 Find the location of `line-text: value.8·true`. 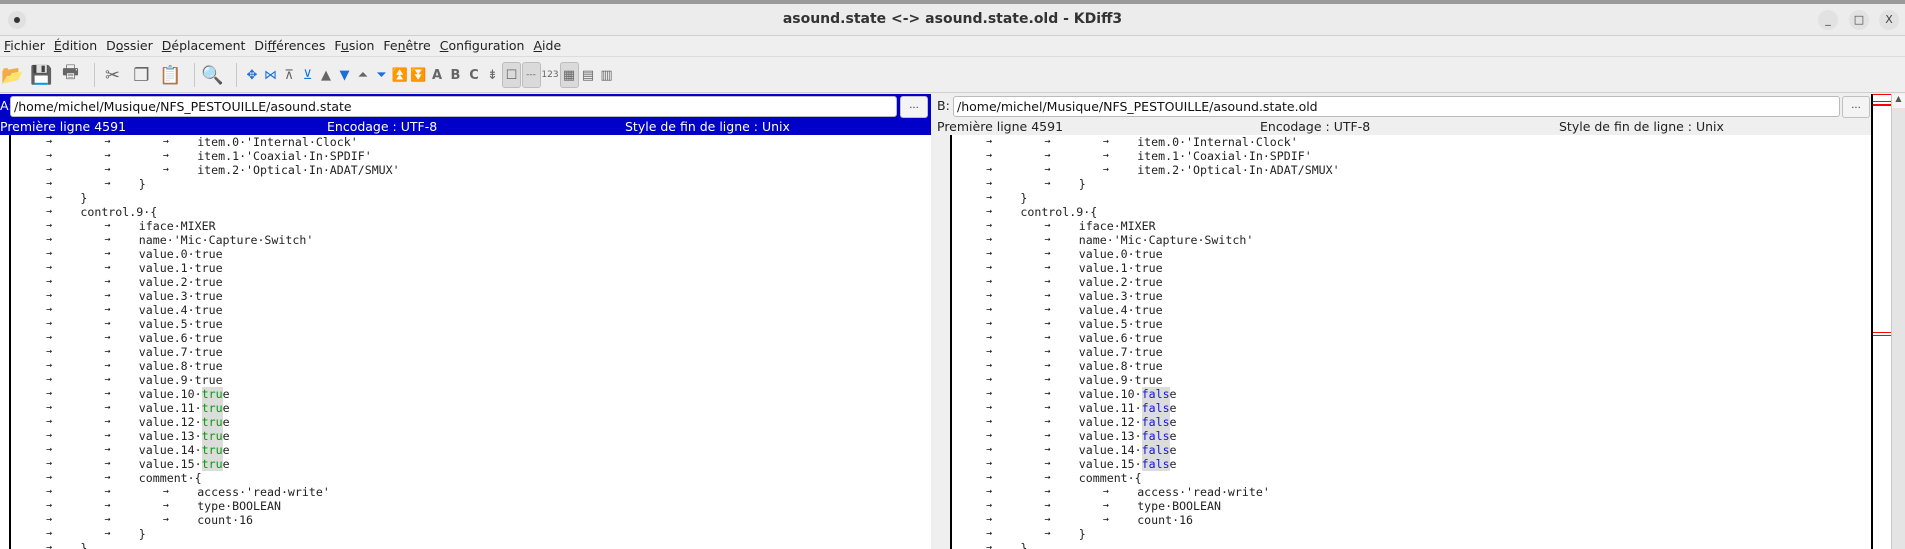

line-text: value.8·true is located at coordinates (181, 366).